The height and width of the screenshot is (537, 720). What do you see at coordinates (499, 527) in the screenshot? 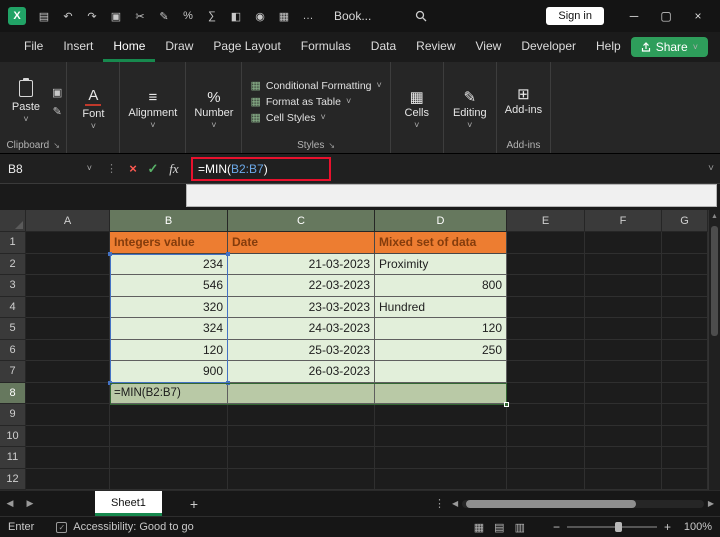
I see `page-layout-view-icon: ▤` at bounding box center [499, 527].